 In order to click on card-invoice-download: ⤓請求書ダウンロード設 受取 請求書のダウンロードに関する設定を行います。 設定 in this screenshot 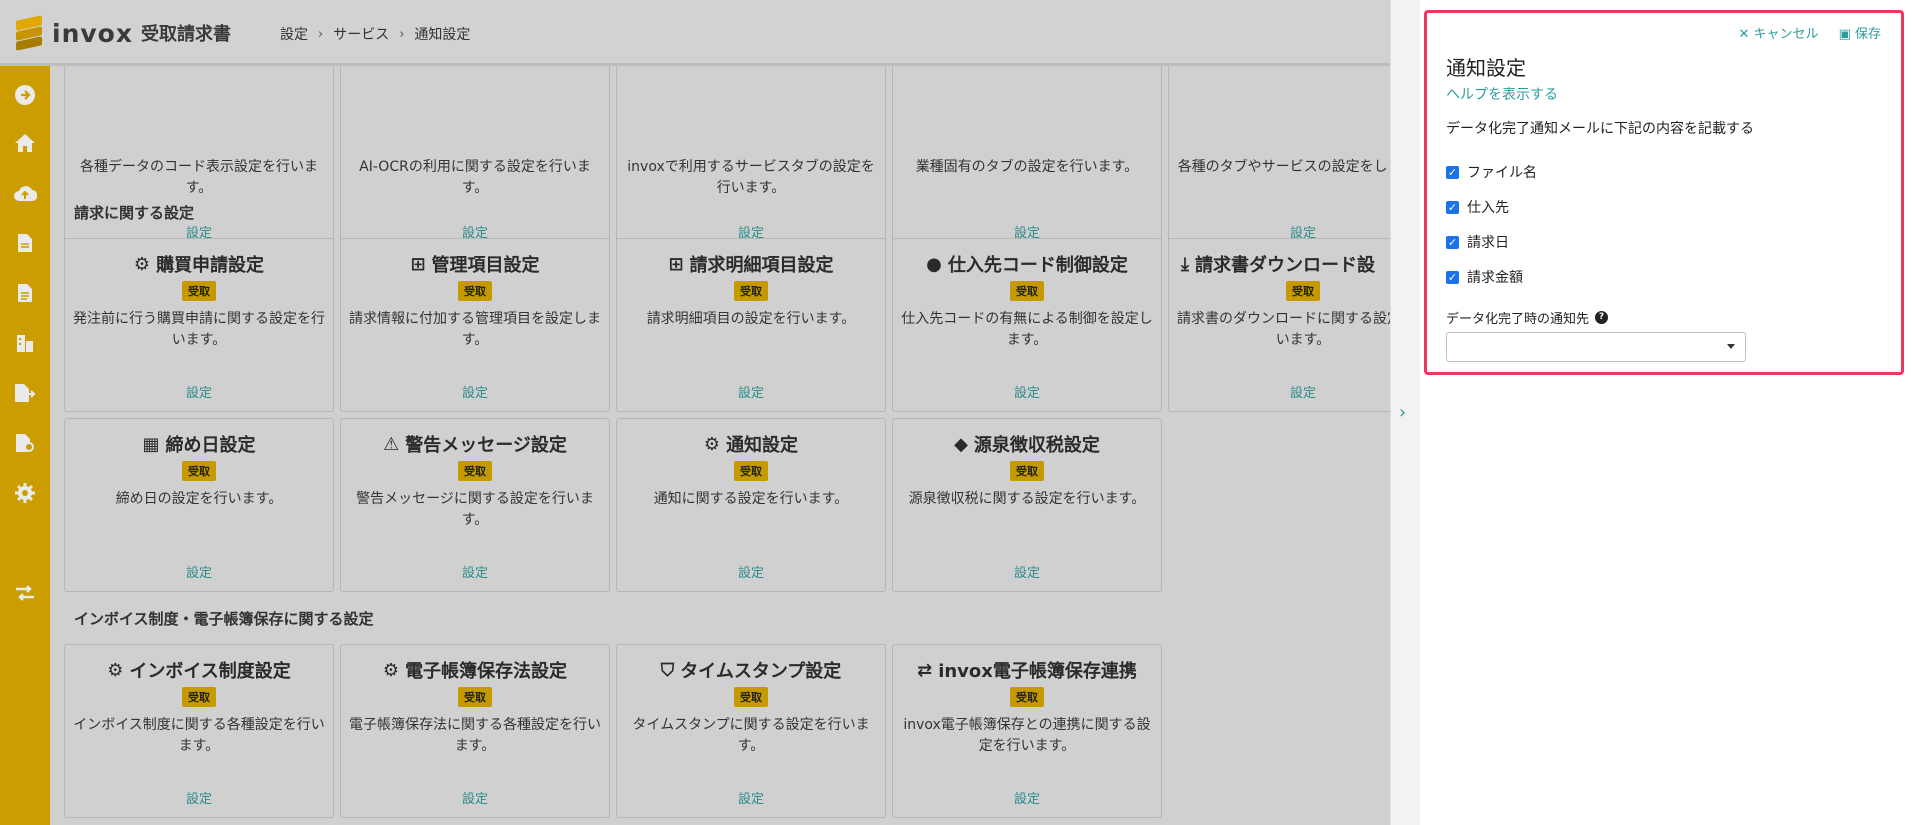, I will do `click(1279, 325)`.